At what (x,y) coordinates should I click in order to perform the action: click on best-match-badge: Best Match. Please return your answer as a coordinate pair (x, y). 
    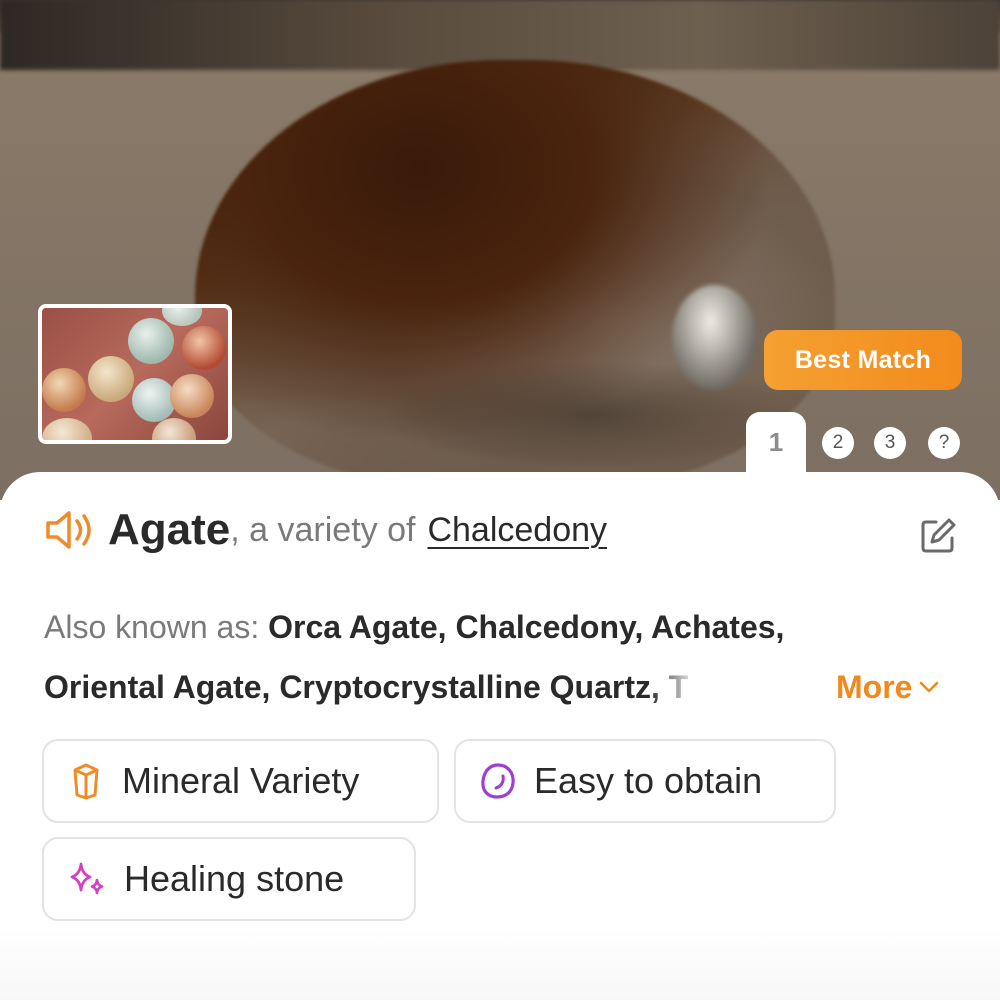
    Looking at the image, I should click on (863, 360).